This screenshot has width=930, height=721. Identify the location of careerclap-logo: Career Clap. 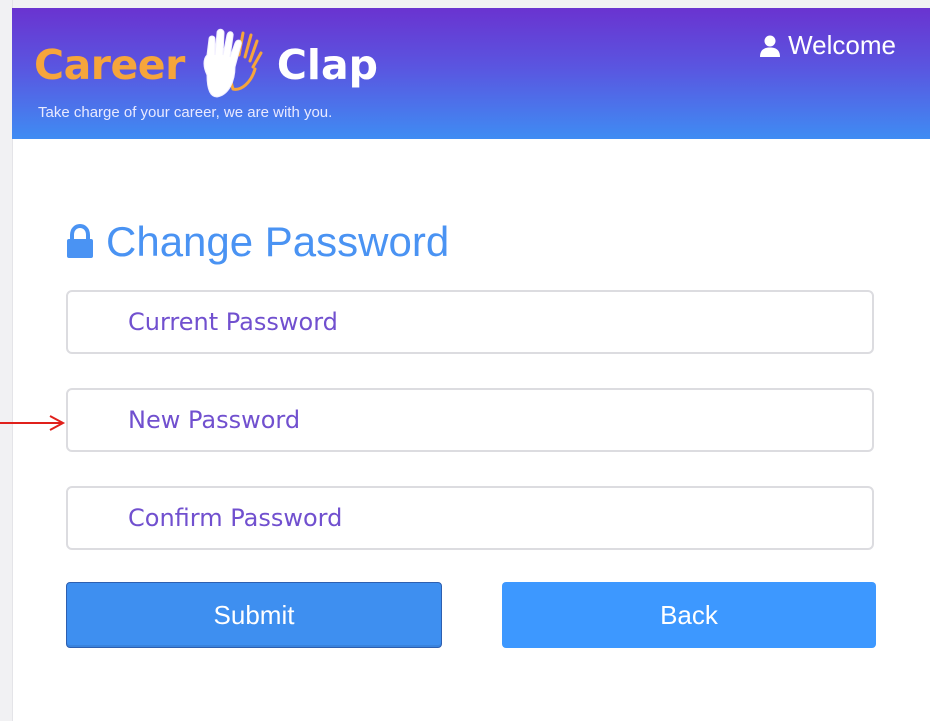
(206, 64).